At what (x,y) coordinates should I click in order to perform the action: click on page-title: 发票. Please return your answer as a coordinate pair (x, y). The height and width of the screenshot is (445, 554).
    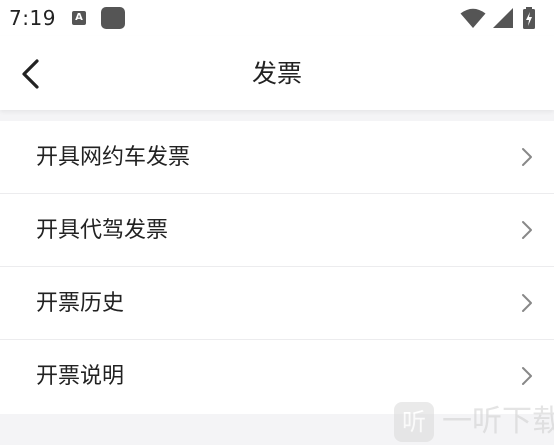
    Looking at the image, I should click on (276, 73).